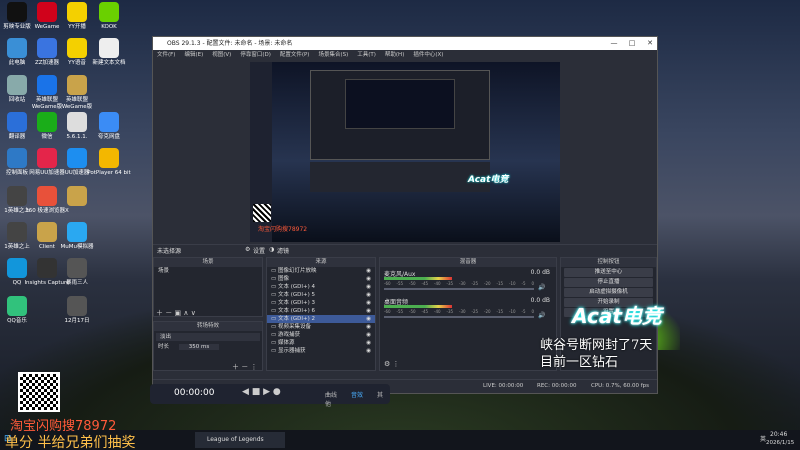 This screenshot has width=800, height=450. What do you see at coordinates (77, 197) in the screenshot?
I see `desktop-icon` at bounding box center [77, 197].